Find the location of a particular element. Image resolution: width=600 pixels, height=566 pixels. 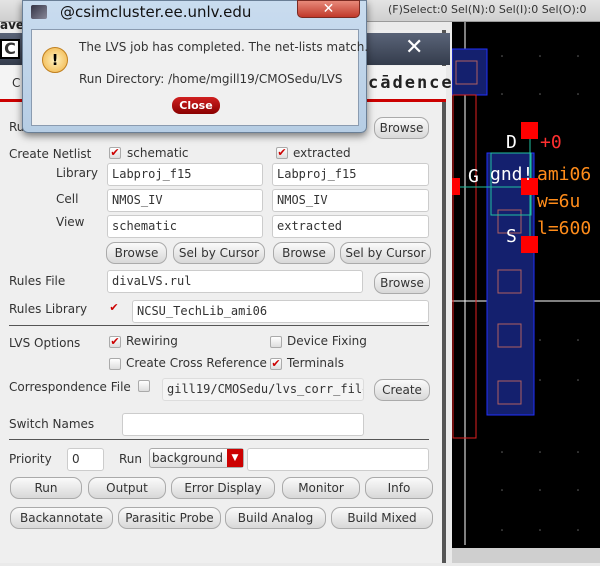

rewiring-label: Rewiring is located at coordinates (152, 341).